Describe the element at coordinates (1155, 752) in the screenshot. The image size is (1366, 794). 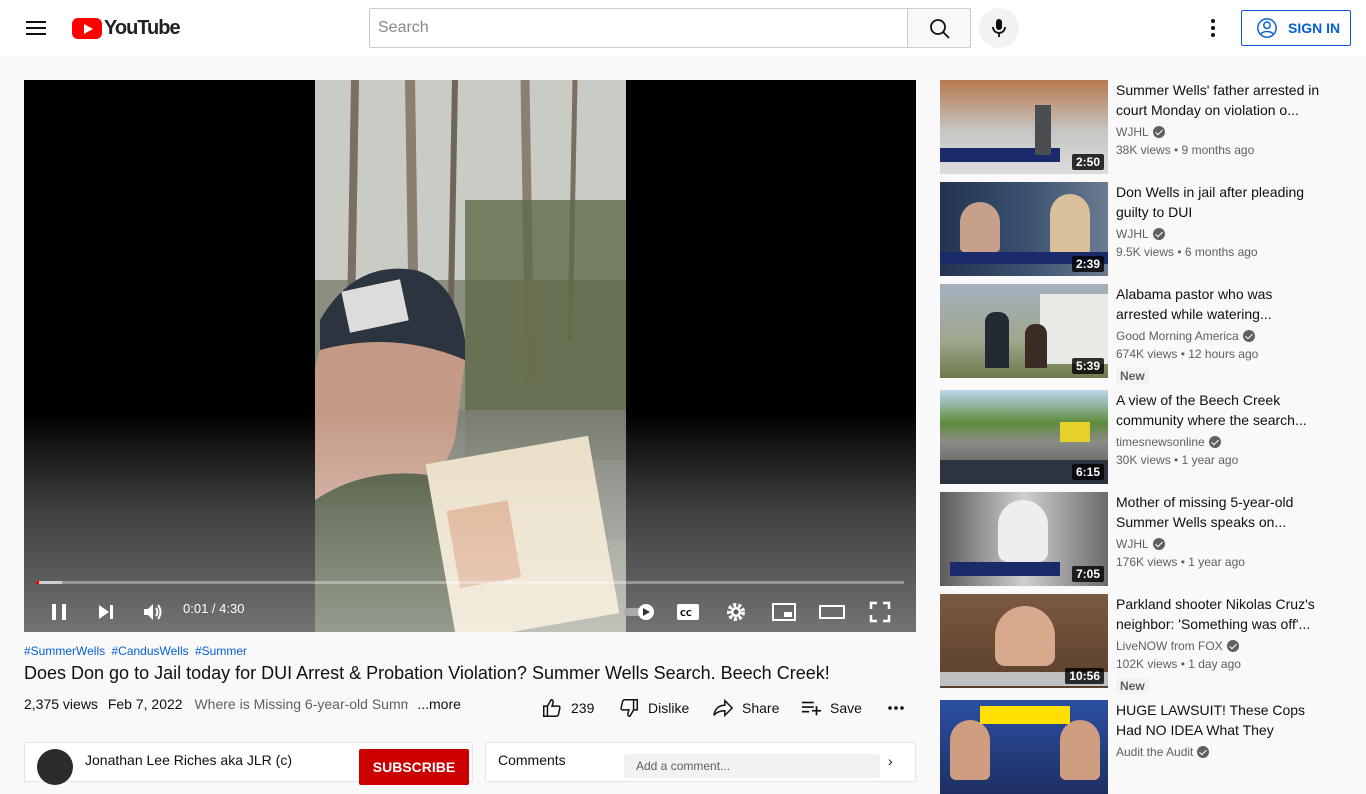
I see `channel-name: Audit the Audit` at that location.